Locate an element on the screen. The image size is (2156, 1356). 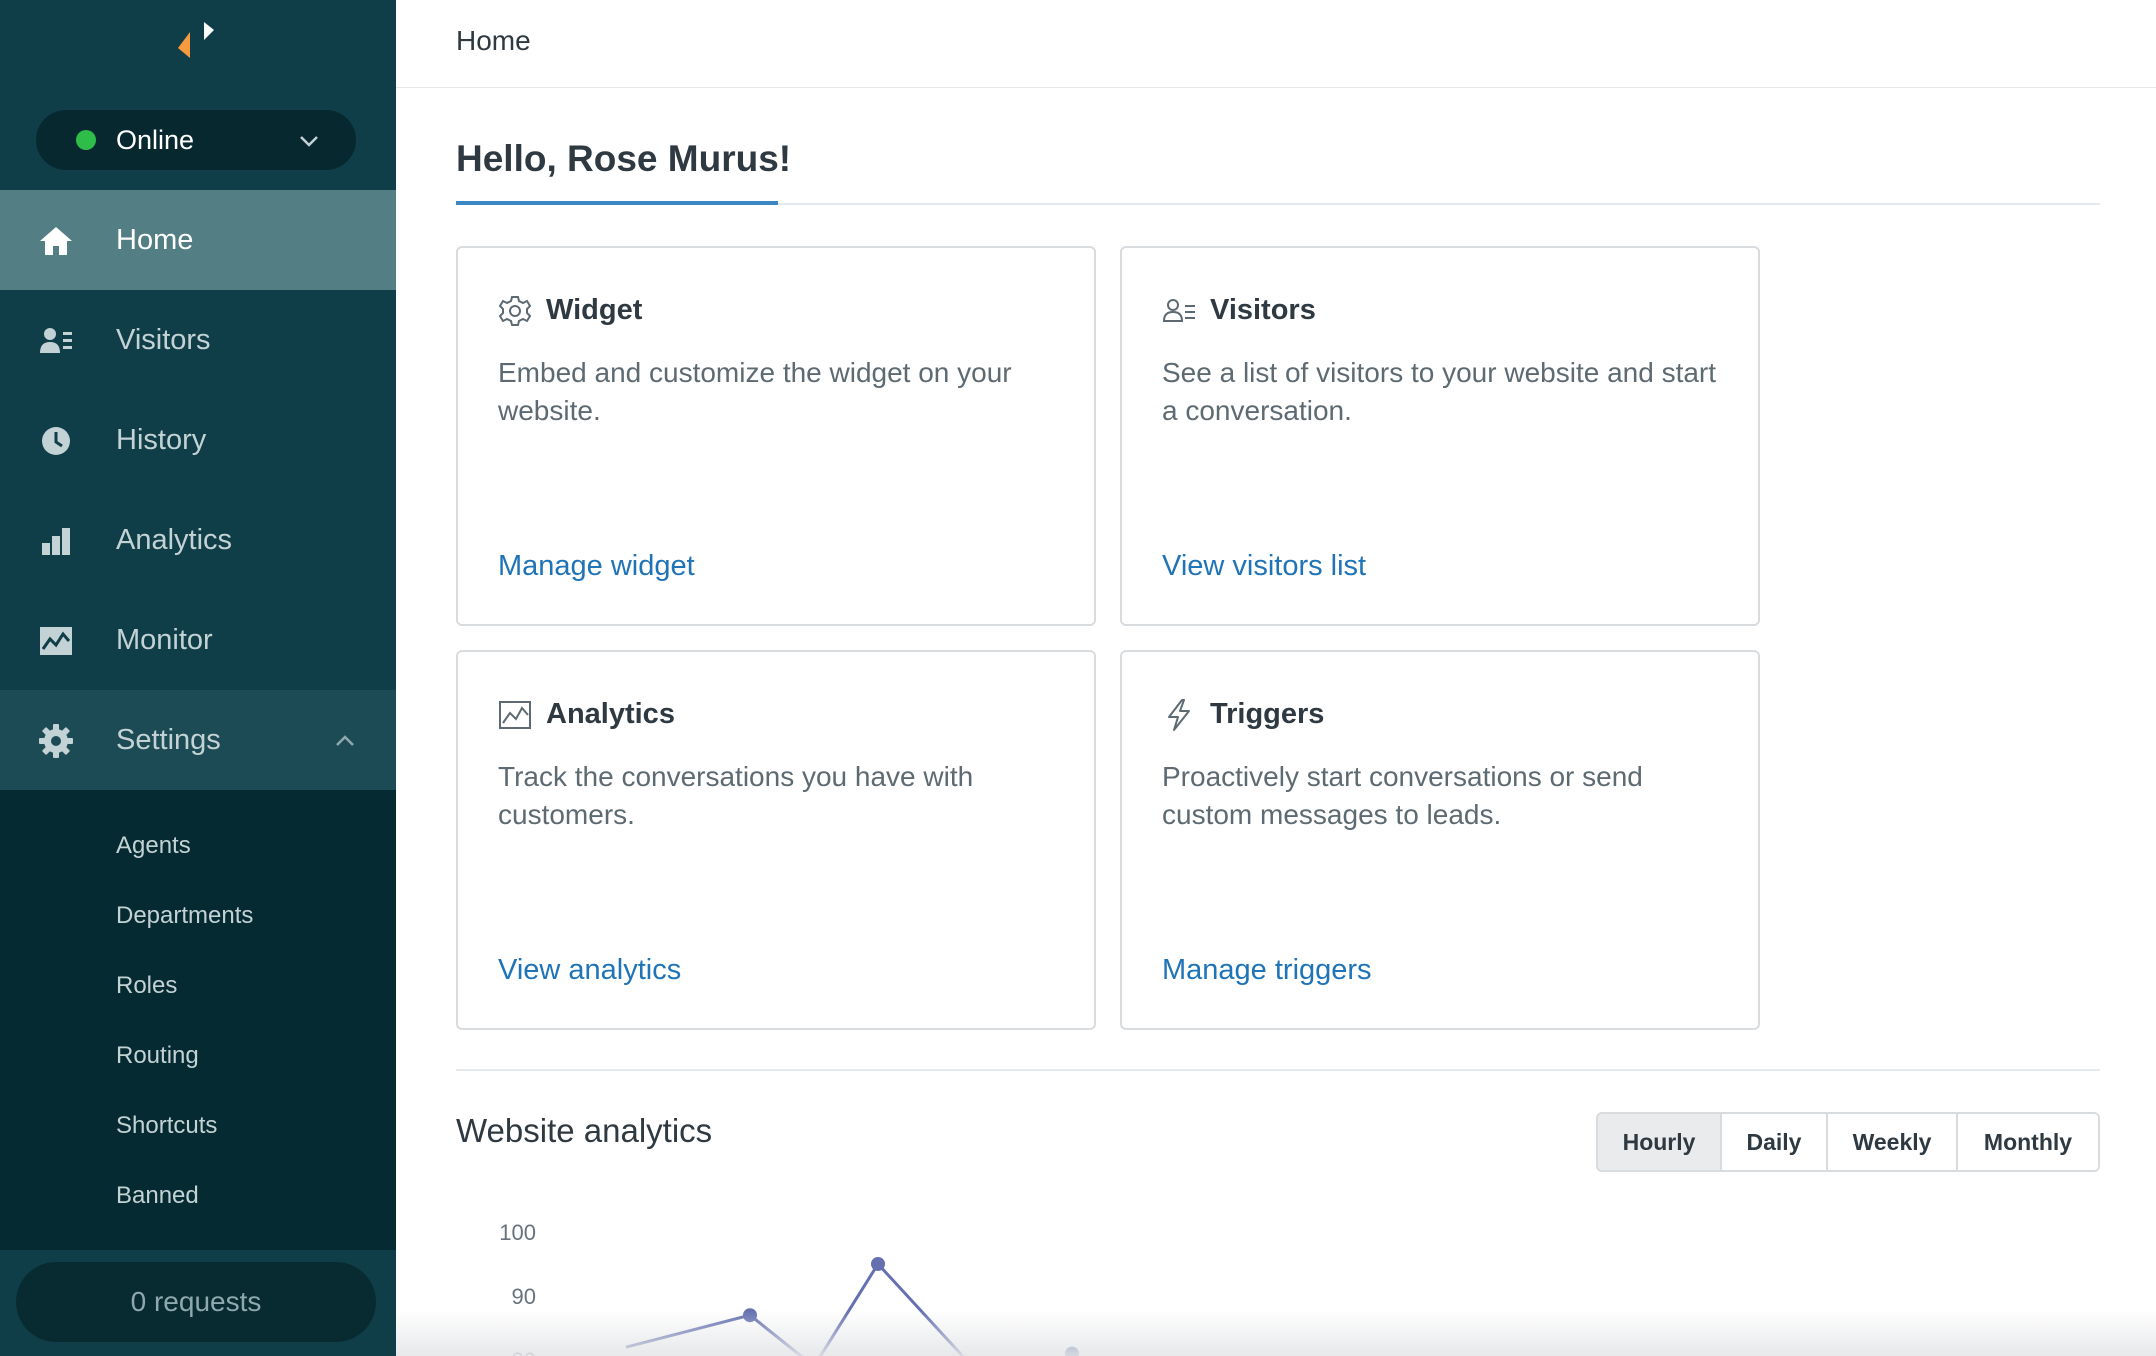
nav-label: Visitors is located at coordinates (163, 339).